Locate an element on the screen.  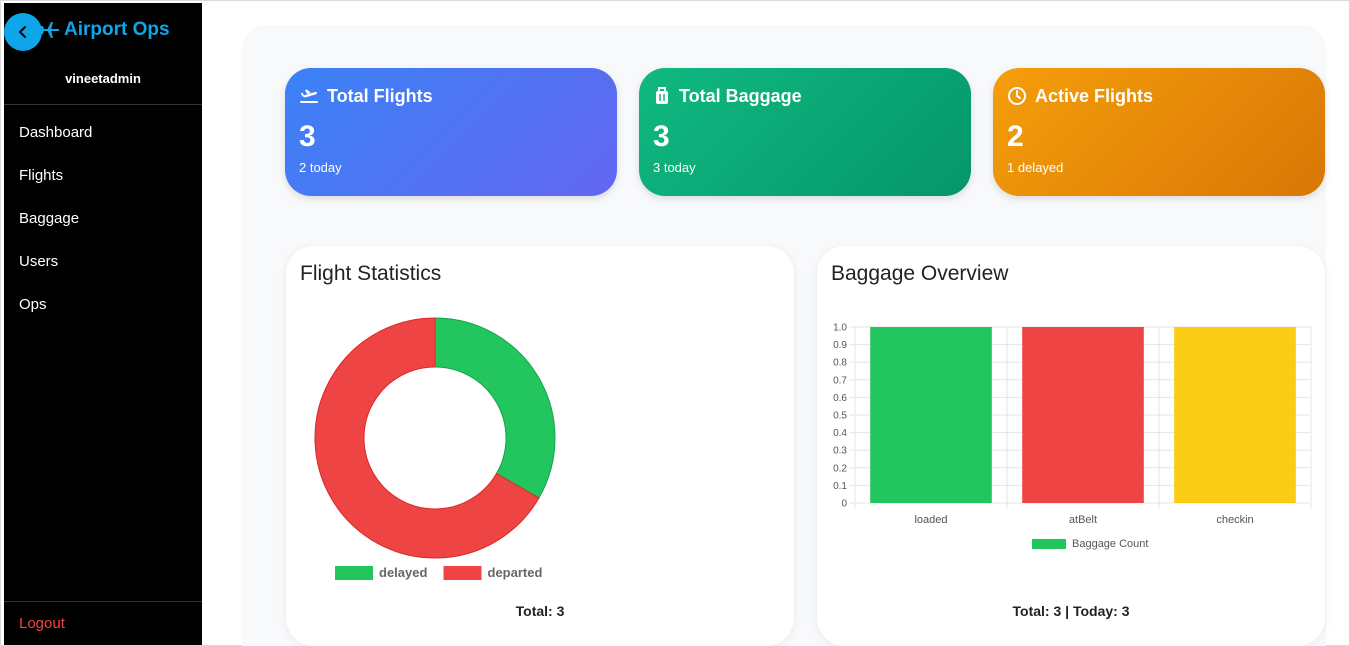
y-tick-label: 0.5 is located at coordinates (840, 416).